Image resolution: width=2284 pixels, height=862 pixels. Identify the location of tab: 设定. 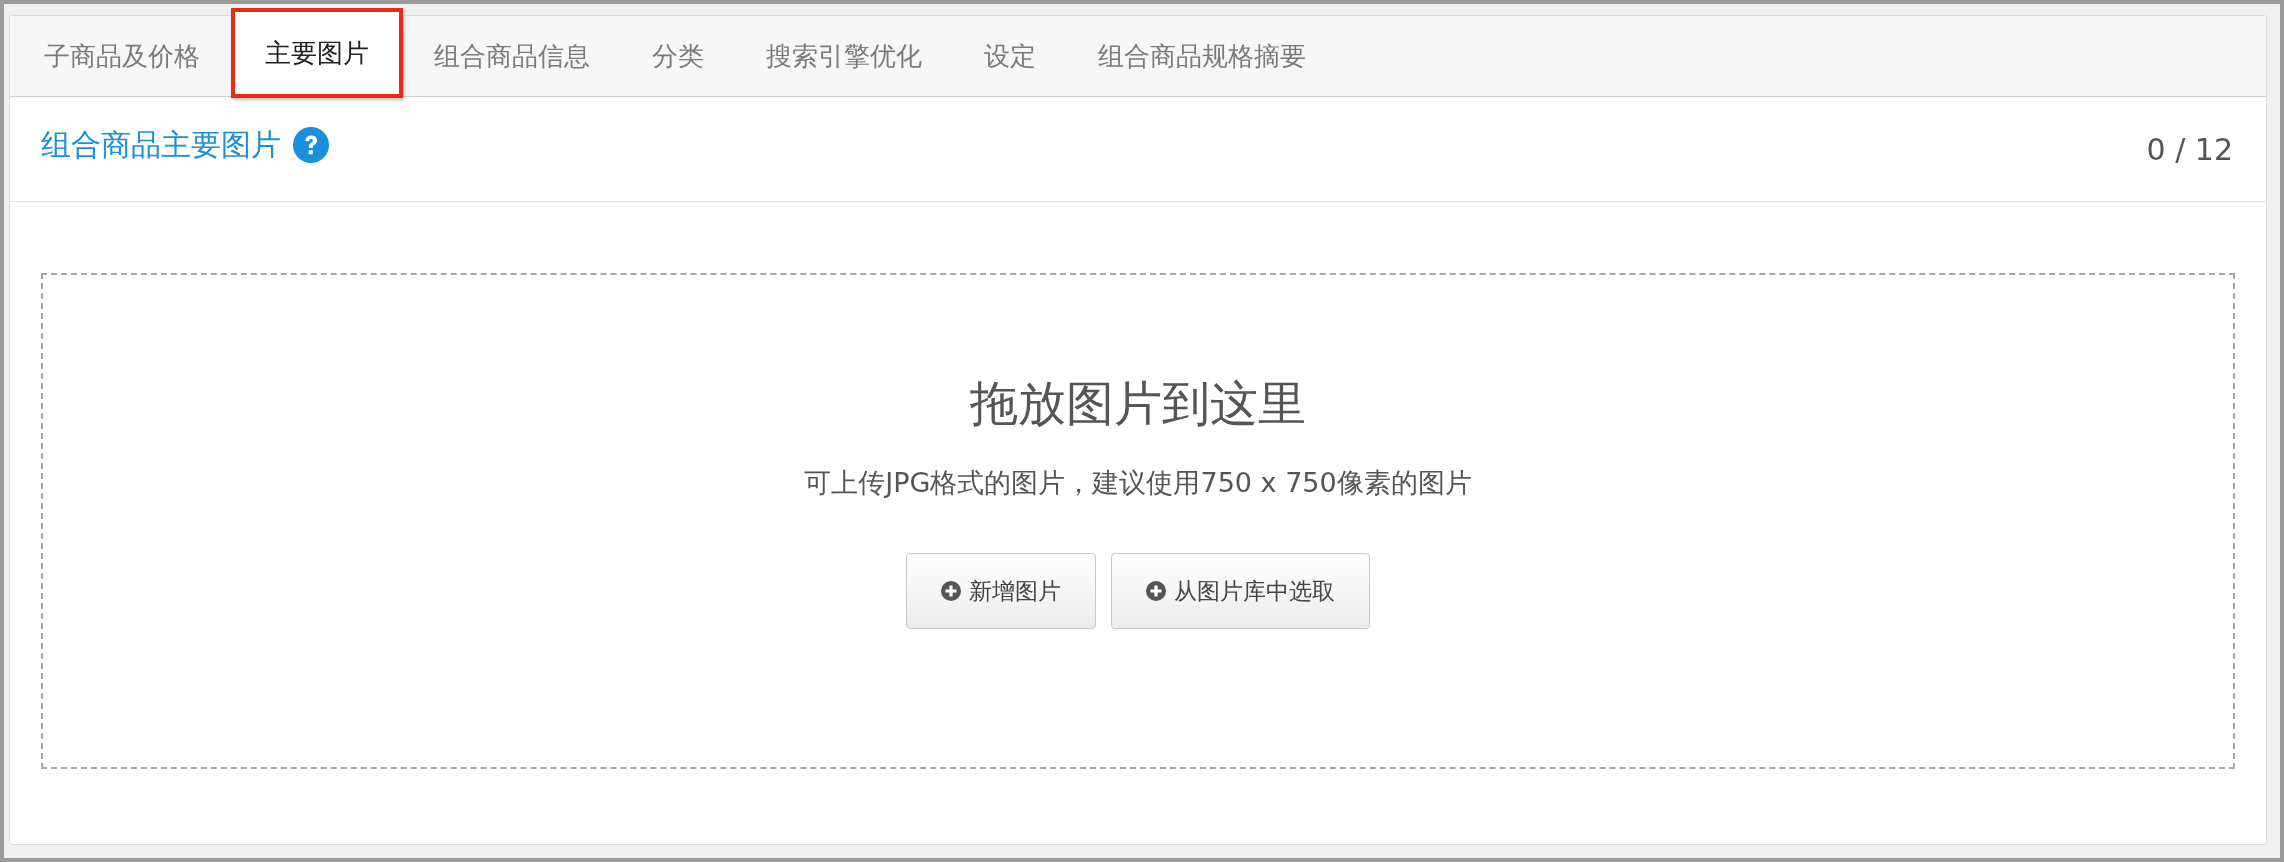
(1010, 56).